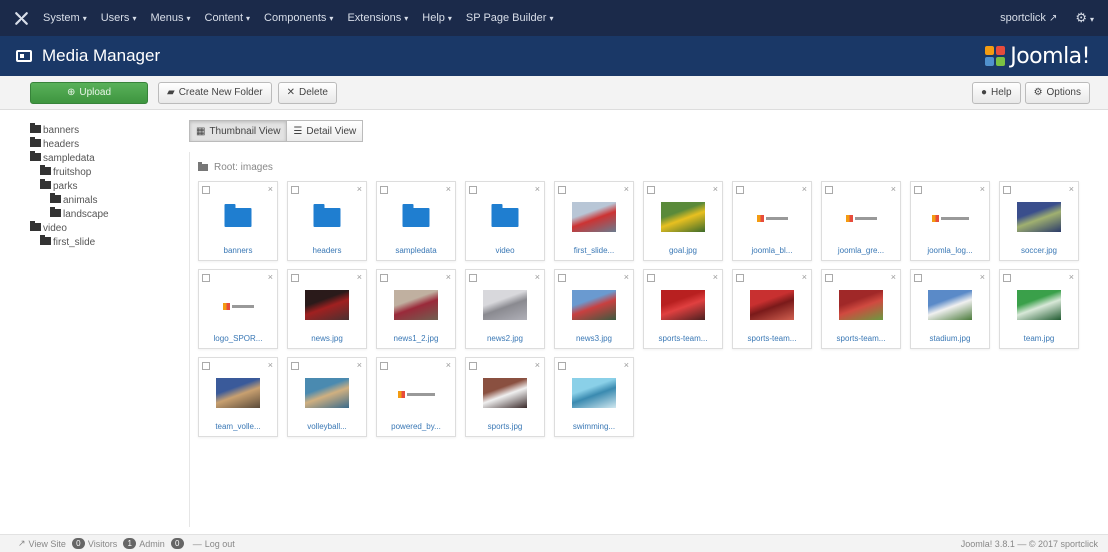 This screenshot has width=1108, height=552. Describe the element at coordinates (1057, 92) in the screenshot. I see `options-button: ⚙ Options` at that location.